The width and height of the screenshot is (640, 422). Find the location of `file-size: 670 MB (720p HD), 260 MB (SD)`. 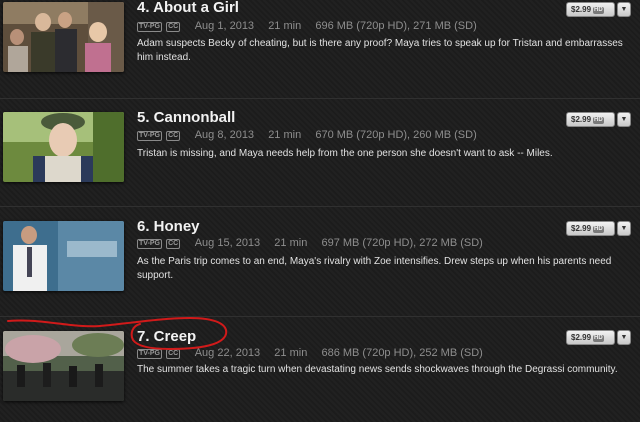

file-size: 670 MB (720p HD), 260 MB (SD) is located at coordinates (396, 135).